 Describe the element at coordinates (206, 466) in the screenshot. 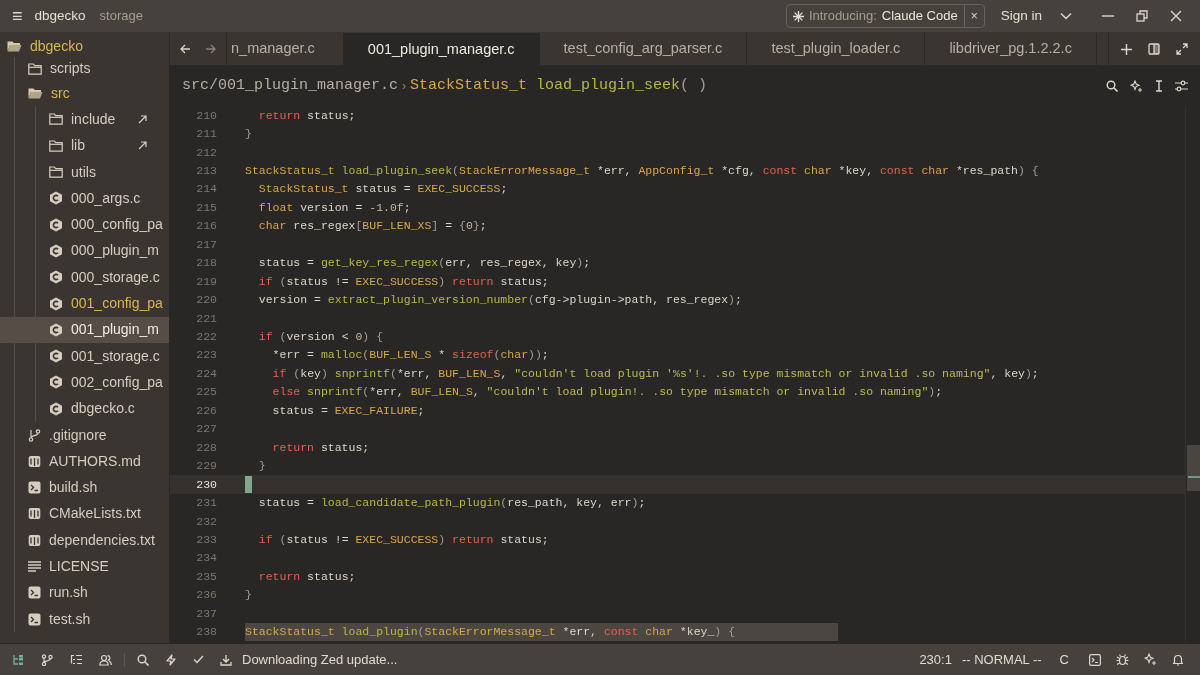

I see `line-number: 229` at that location.